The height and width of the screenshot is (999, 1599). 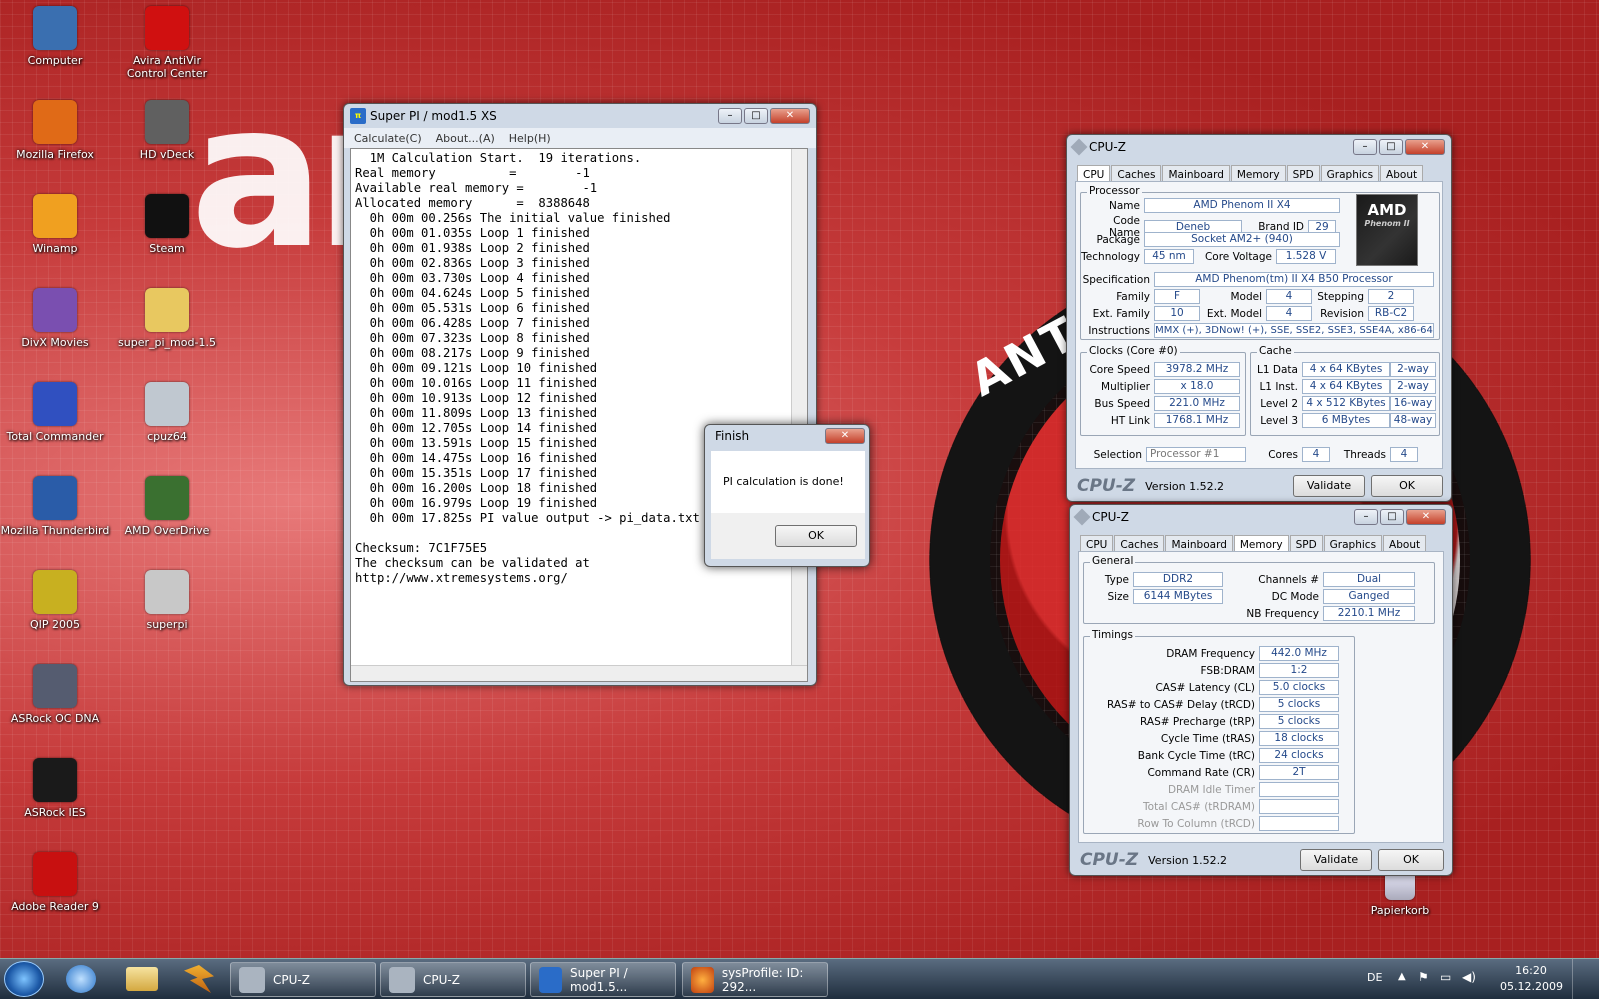 I want to click on desktop-shortcut-qip: QIP 2005, so click(x=55, y=600).